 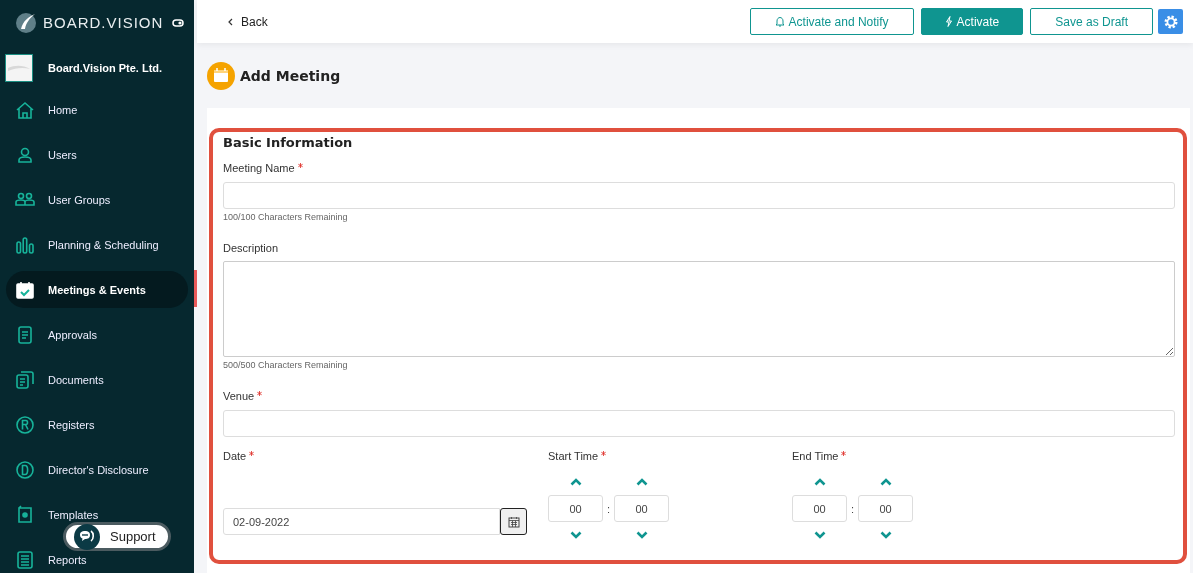 I want to click on settings-icon, so click(x=1170, y=21).